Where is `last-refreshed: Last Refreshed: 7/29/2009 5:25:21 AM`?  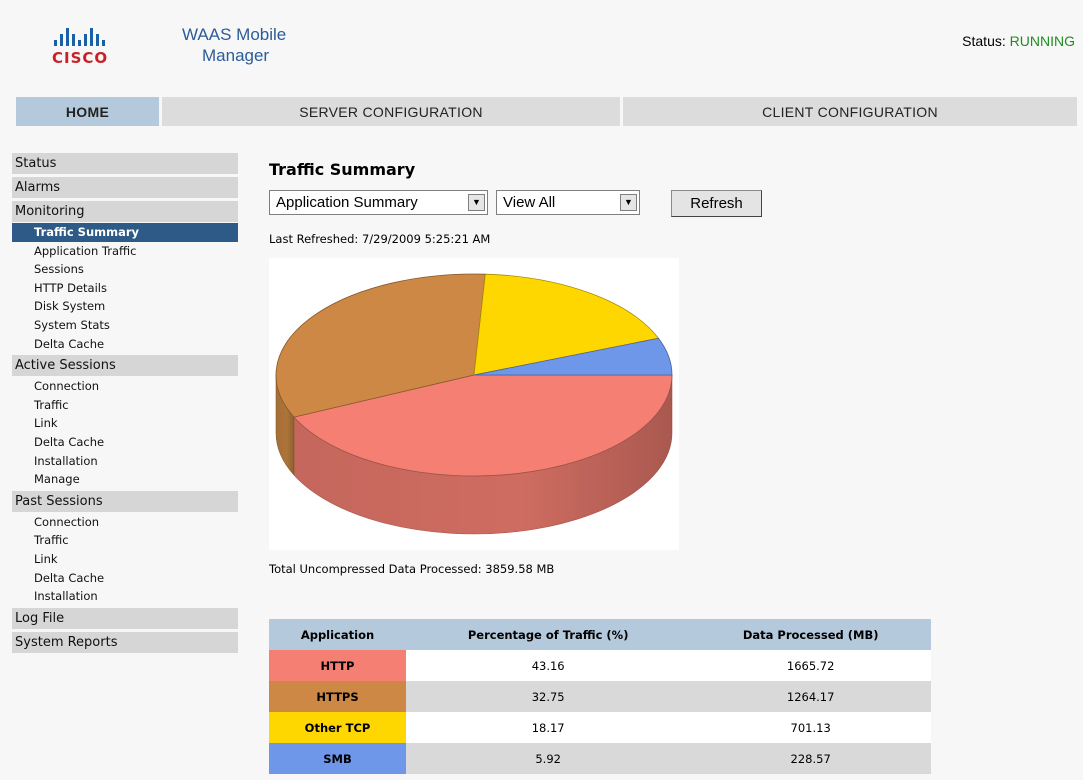
last-refreshed: Last Refreshed: 7/29/2009 5:25:21 AM is located at coordinates (380, 239).